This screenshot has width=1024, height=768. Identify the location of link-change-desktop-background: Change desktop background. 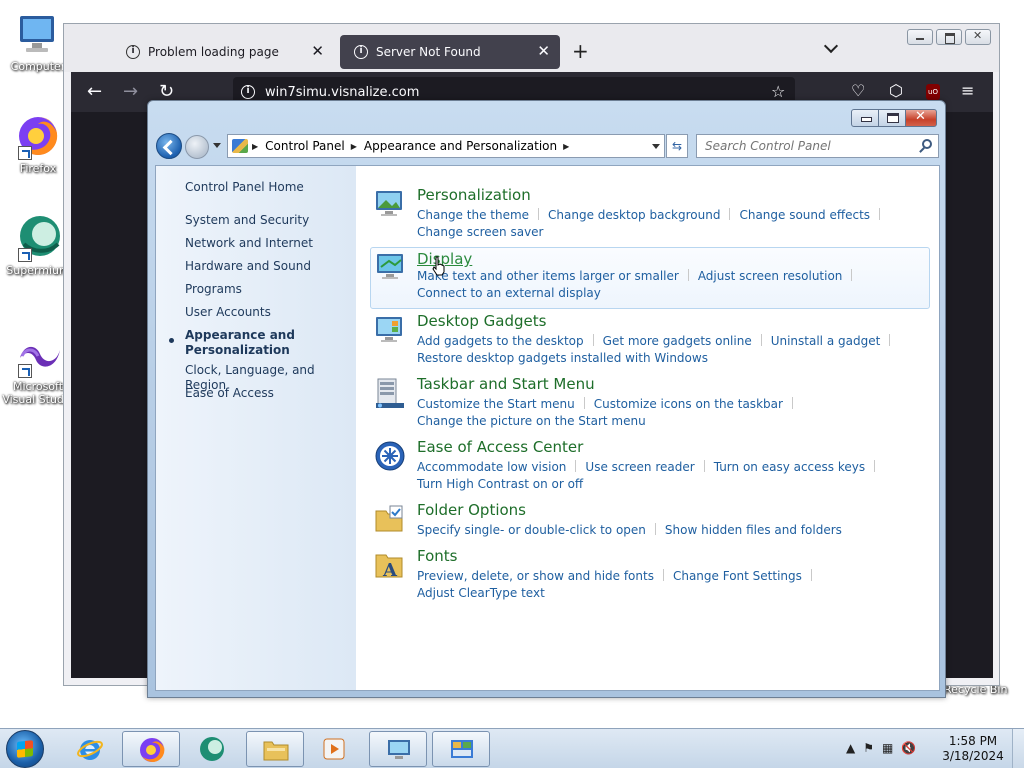
(634, 215).